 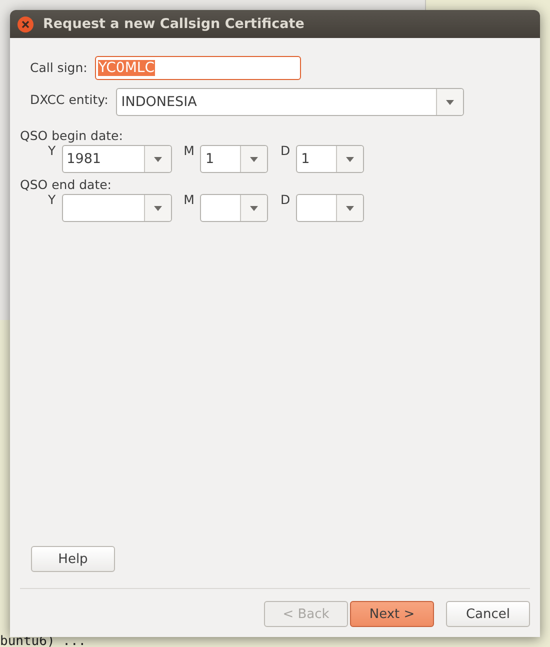 What do you see at coordinates (25, 24) in the screenshot?
I see `close-icon` at bounding box center [25, 24].